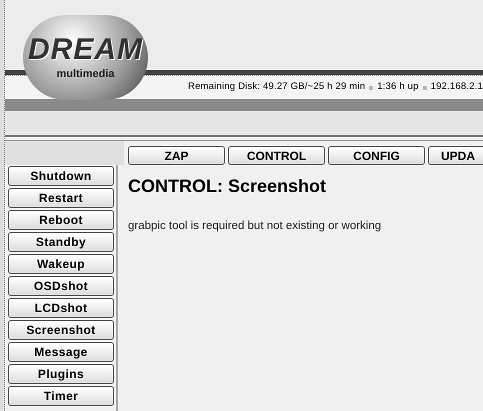  I want to click on sidebar-button: Standby, so click(61, 242).